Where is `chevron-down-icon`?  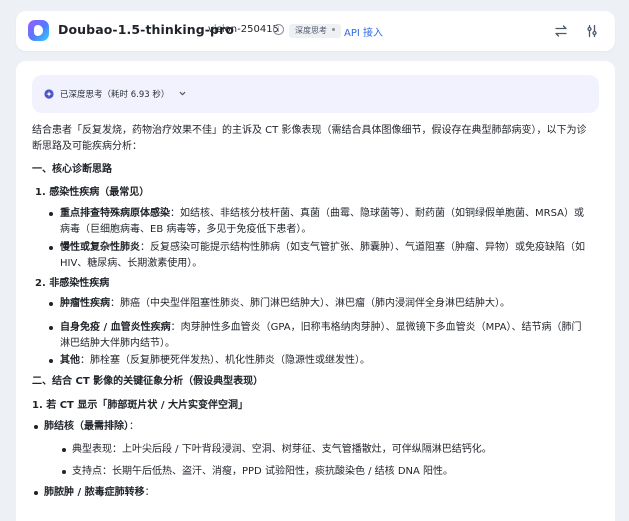 chevron-down-icon is located at coordinates (182, 93).